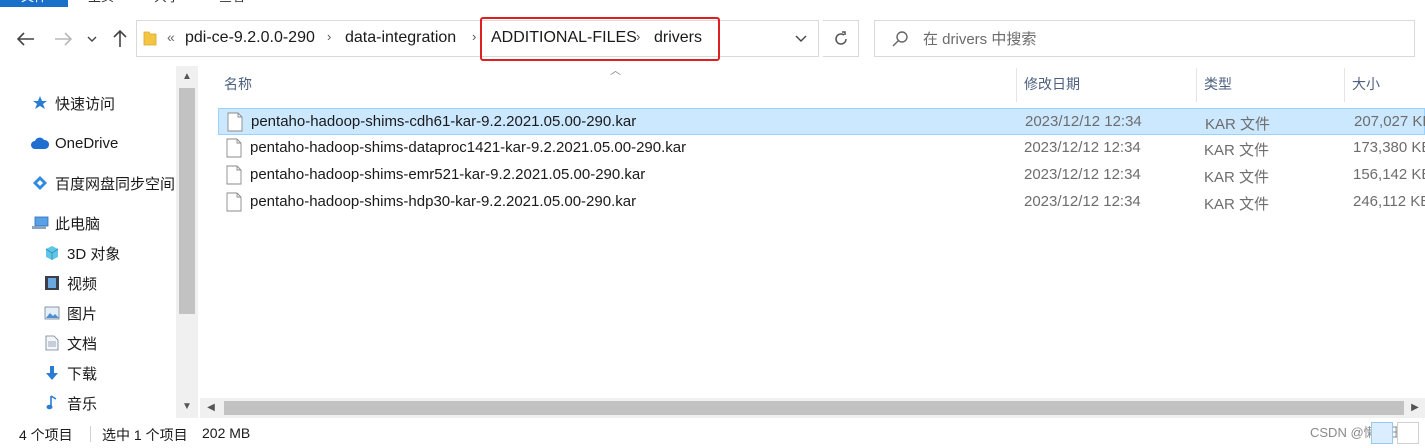 This screenshot has width=1425, height=448. I want to click on recent-locations-button, so click(92, 39).